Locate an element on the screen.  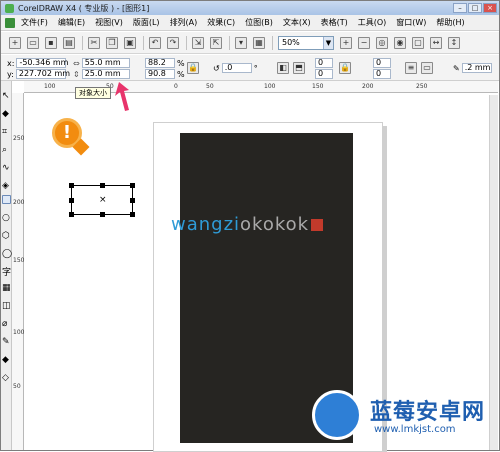
text-tool-icon: 字 is located at coordinates (6, 271).